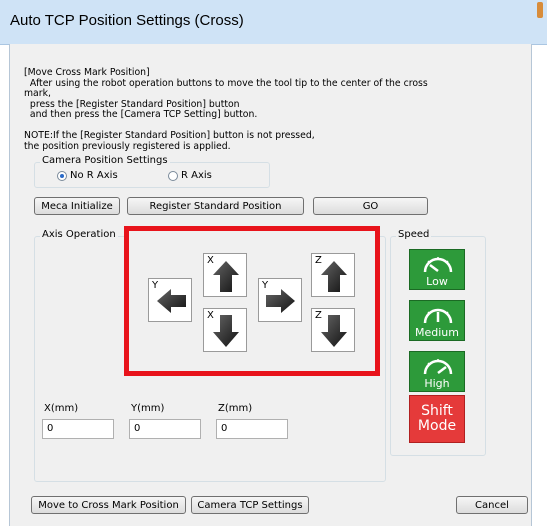 The width and height of the screenshot is (547, 530). I want to click on z-mm-field: 0, so click(252, 429).